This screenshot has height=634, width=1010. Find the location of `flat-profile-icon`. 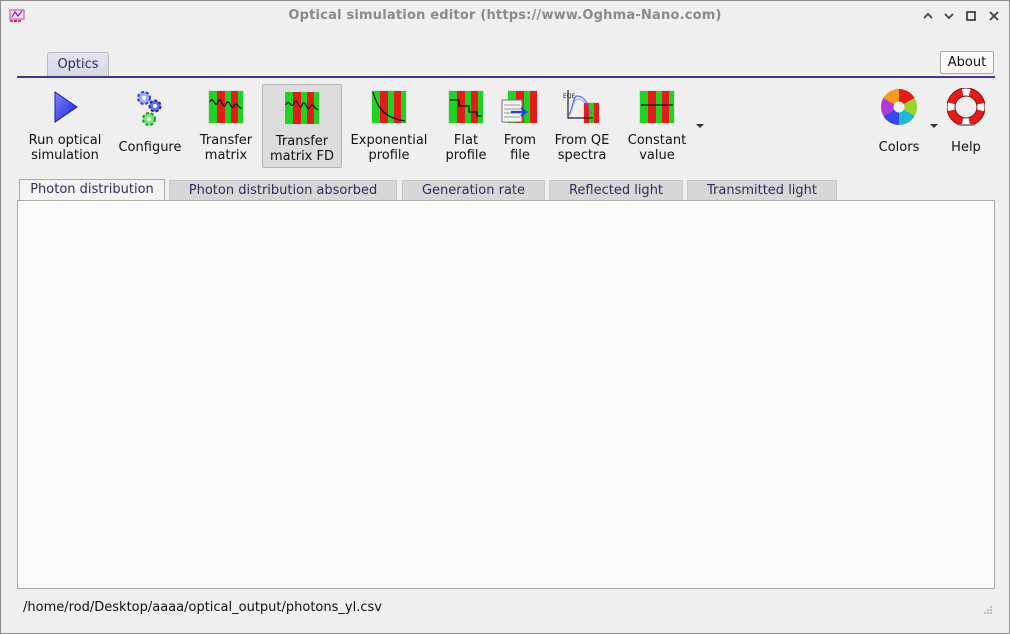

flat-profile-icon is located at coordinates (466, 107).